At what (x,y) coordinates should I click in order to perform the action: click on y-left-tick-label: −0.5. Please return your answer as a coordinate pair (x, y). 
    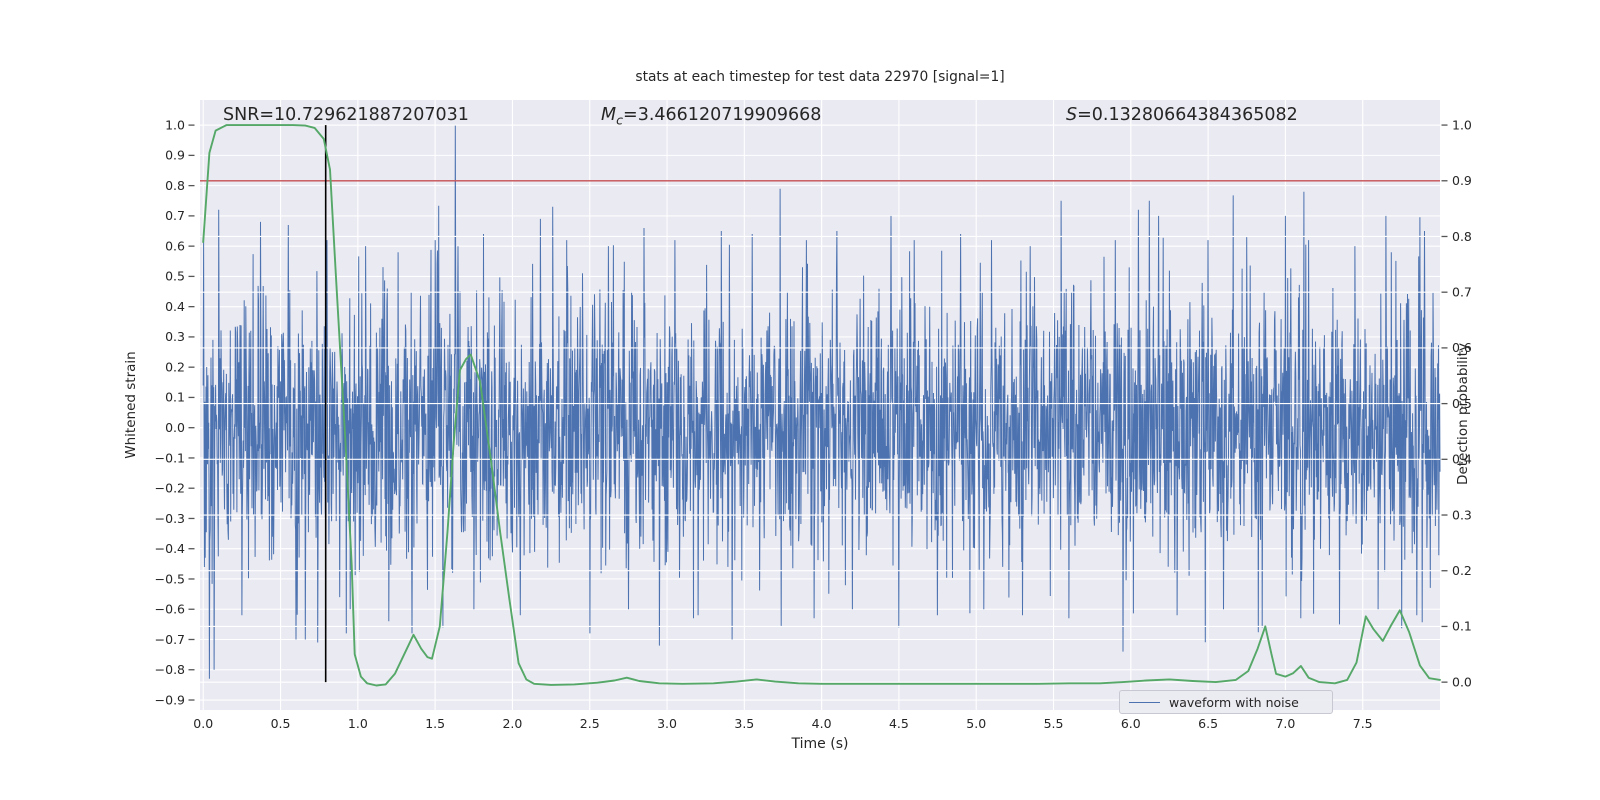
    Looking at the image, I should click on (170, 578).